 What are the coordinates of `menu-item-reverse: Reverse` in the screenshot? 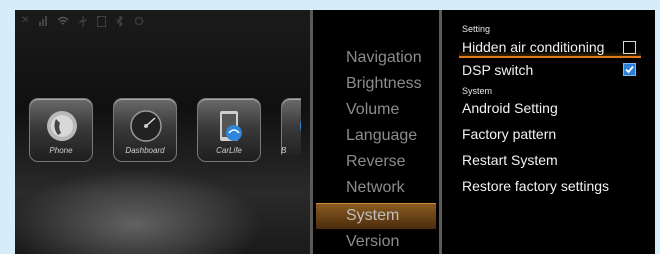 It's located at (376, 162).